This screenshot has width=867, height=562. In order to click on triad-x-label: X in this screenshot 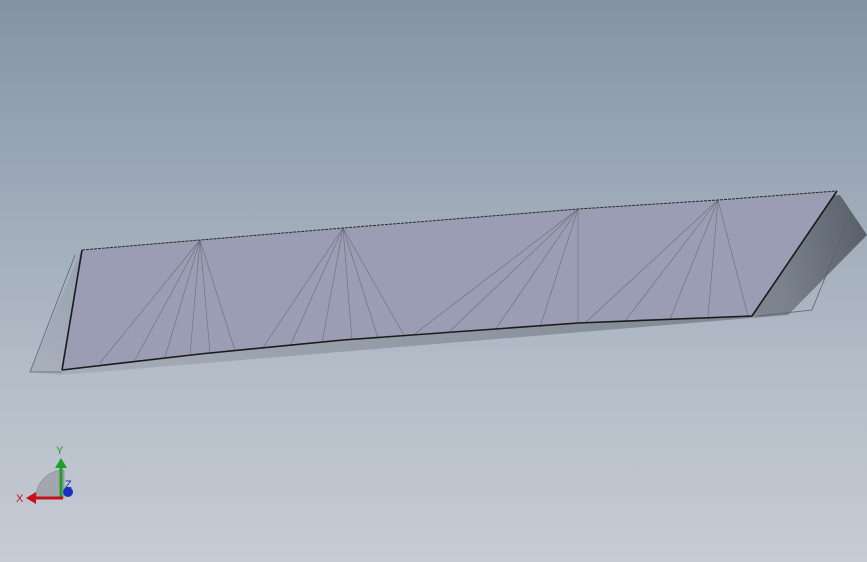, I will do `click(20, 499)`.